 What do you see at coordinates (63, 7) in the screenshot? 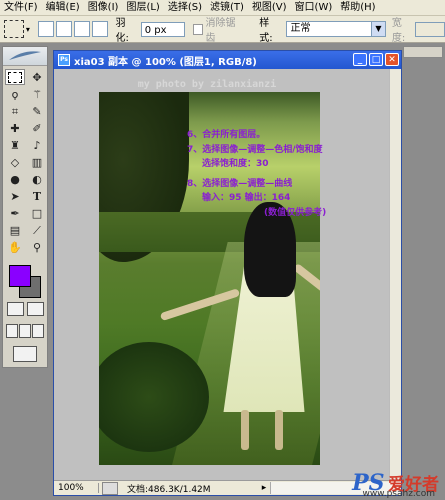
I see `menu-edit: 编辑(E)` at bounding box center [63, 7].